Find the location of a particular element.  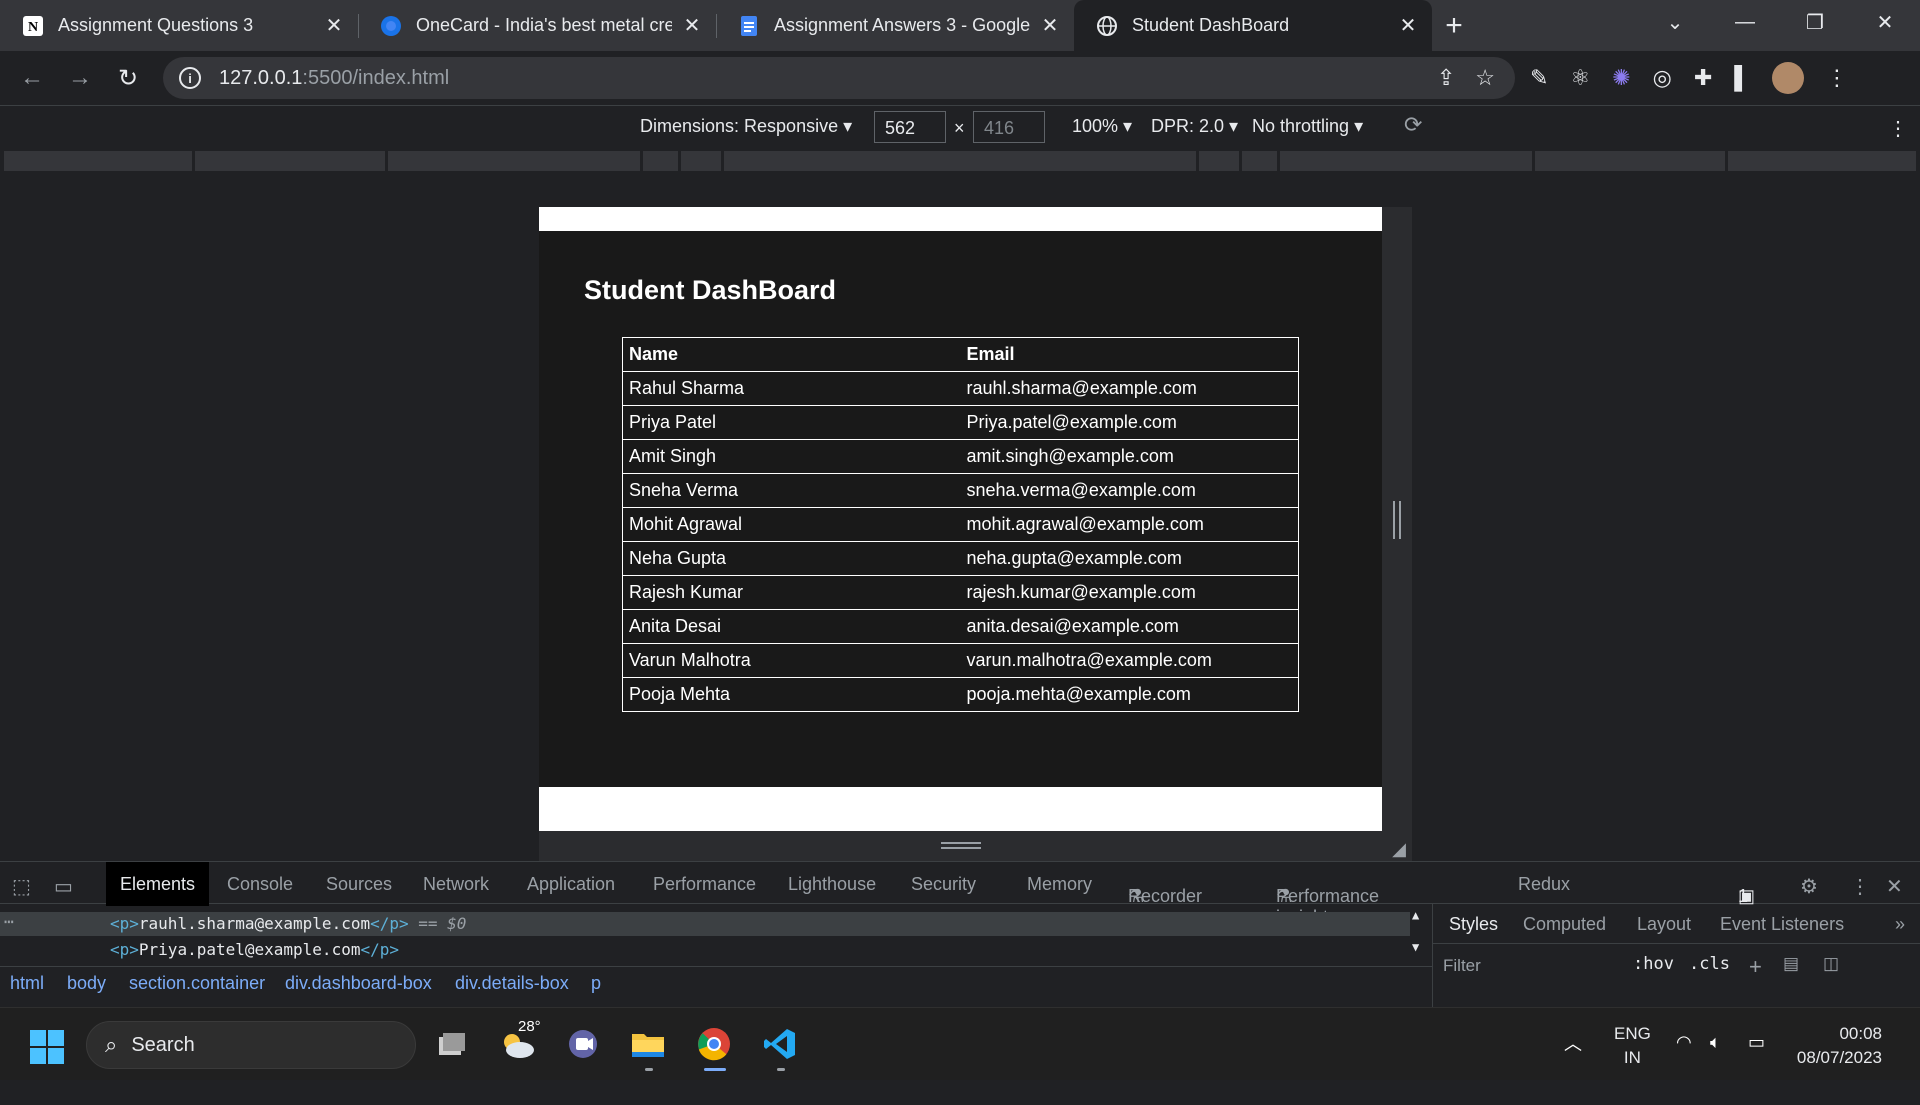

cls-toggle: .cls is located at coordinates (1709, 964).